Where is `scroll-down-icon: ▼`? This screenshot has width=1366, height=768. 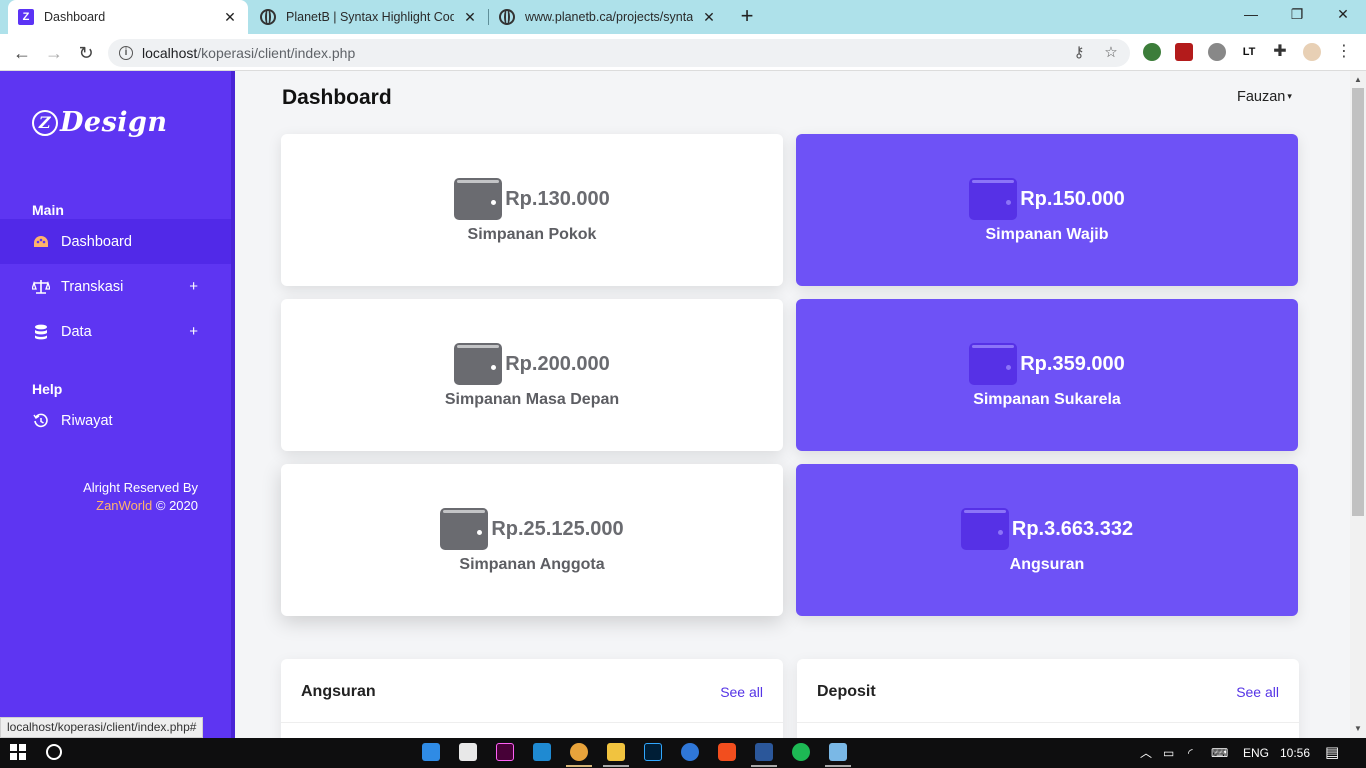
scroll-down-icon: ▼ is located at coordinates (1358, 728).